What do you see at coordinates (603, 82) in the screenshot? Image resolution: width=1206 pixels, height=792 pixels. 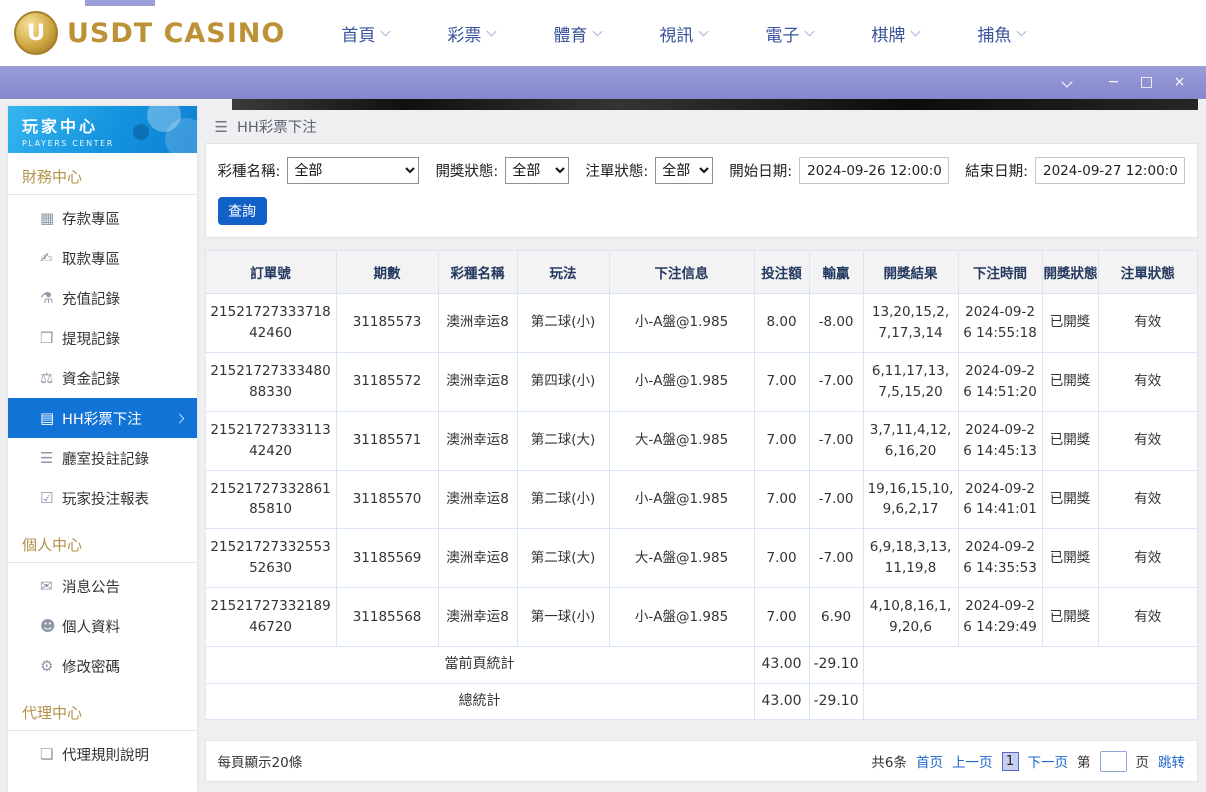 I see `window-titlebar: − □ ×` at bounding box center [603, 82].